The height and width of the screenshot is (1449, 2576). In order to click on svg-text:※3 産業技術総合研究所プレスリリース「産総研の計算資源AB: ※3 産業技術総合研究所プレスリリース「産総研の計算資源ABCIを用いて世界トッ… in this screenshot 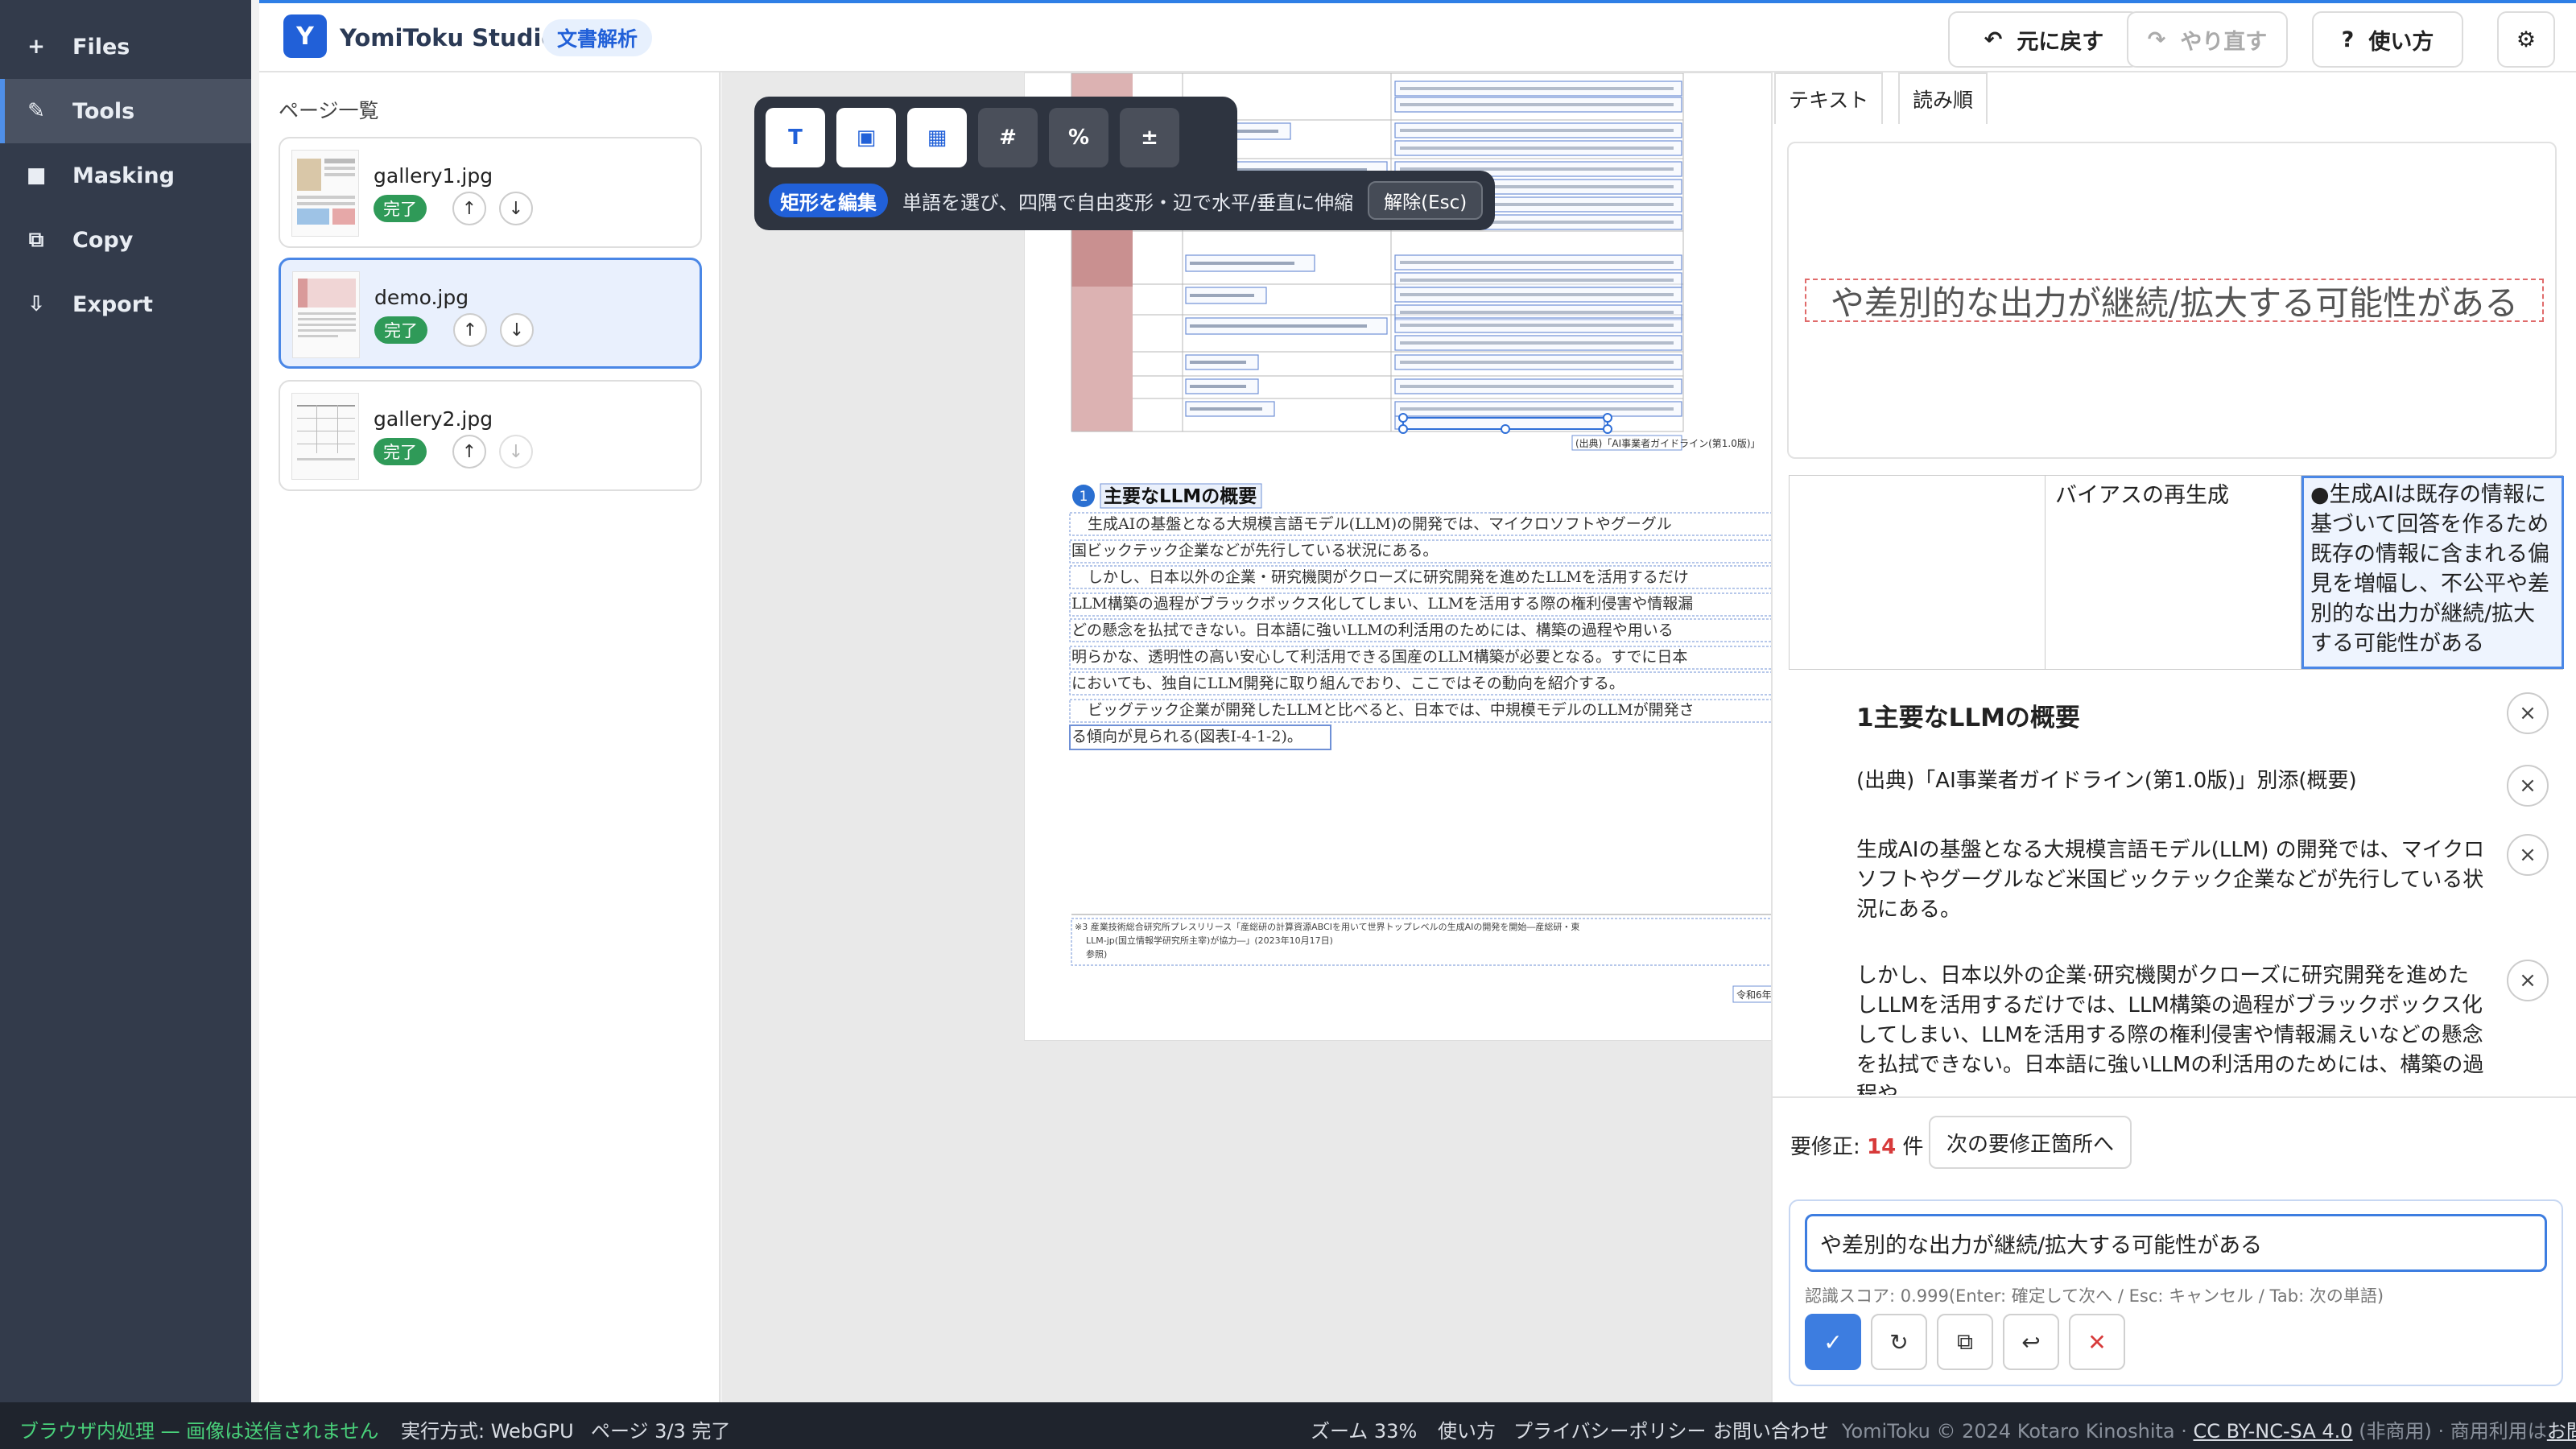, I will do `click(1327, 926)`.